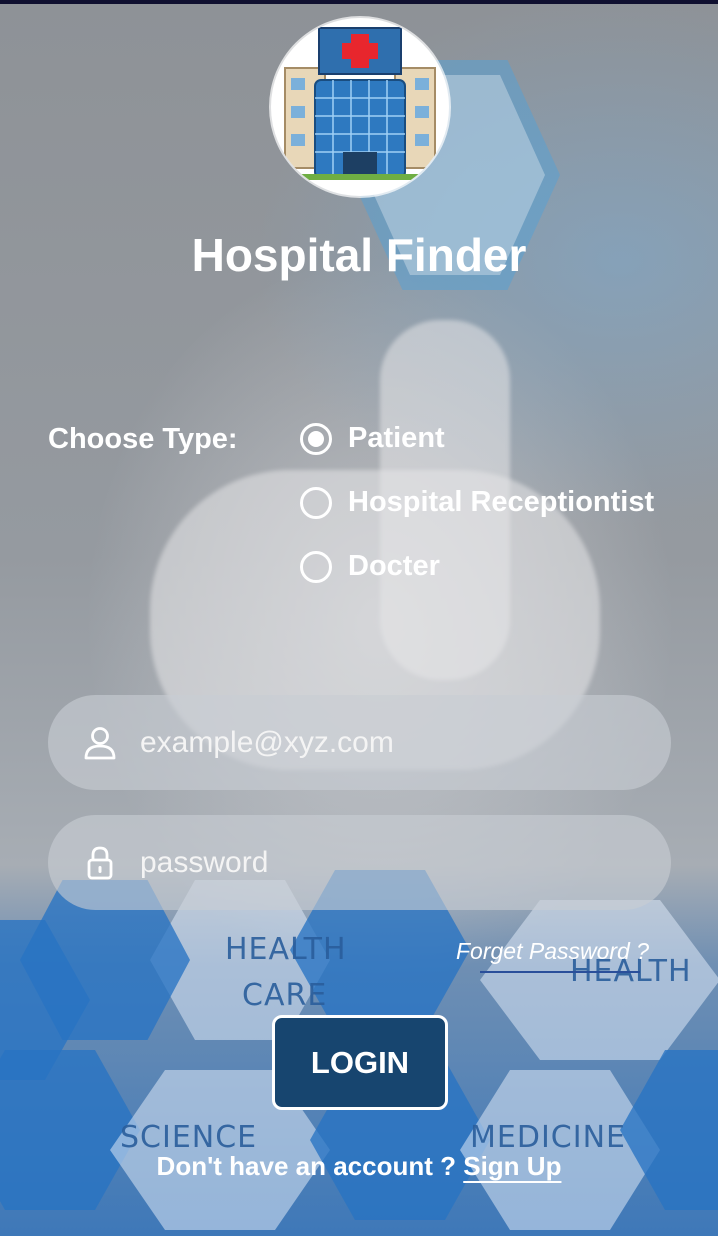  Describe the element at coordinates (512, 1166) in the screenshot. I see `signup-link: Sign Up` at that location.